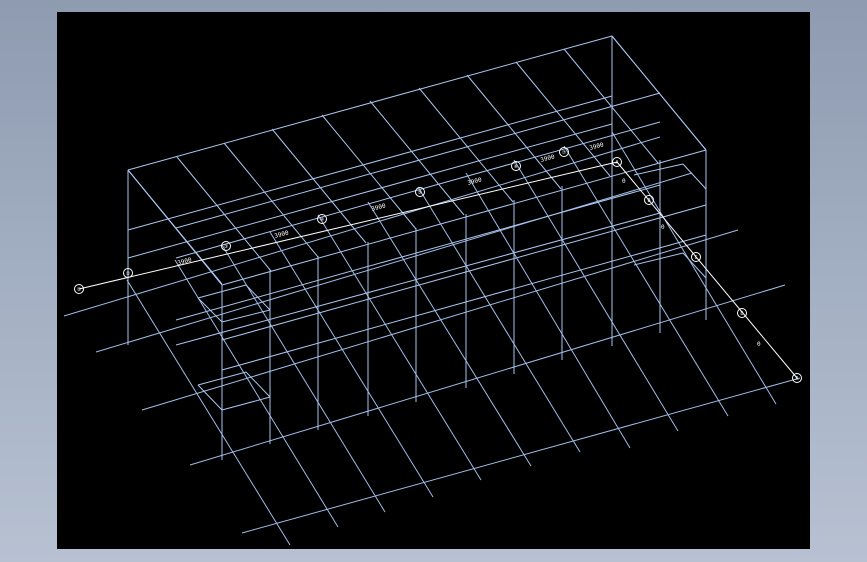 This screenshot has height=562, width=867. I want to click on axis-bubble-letter-3: D, so click(742, 313).